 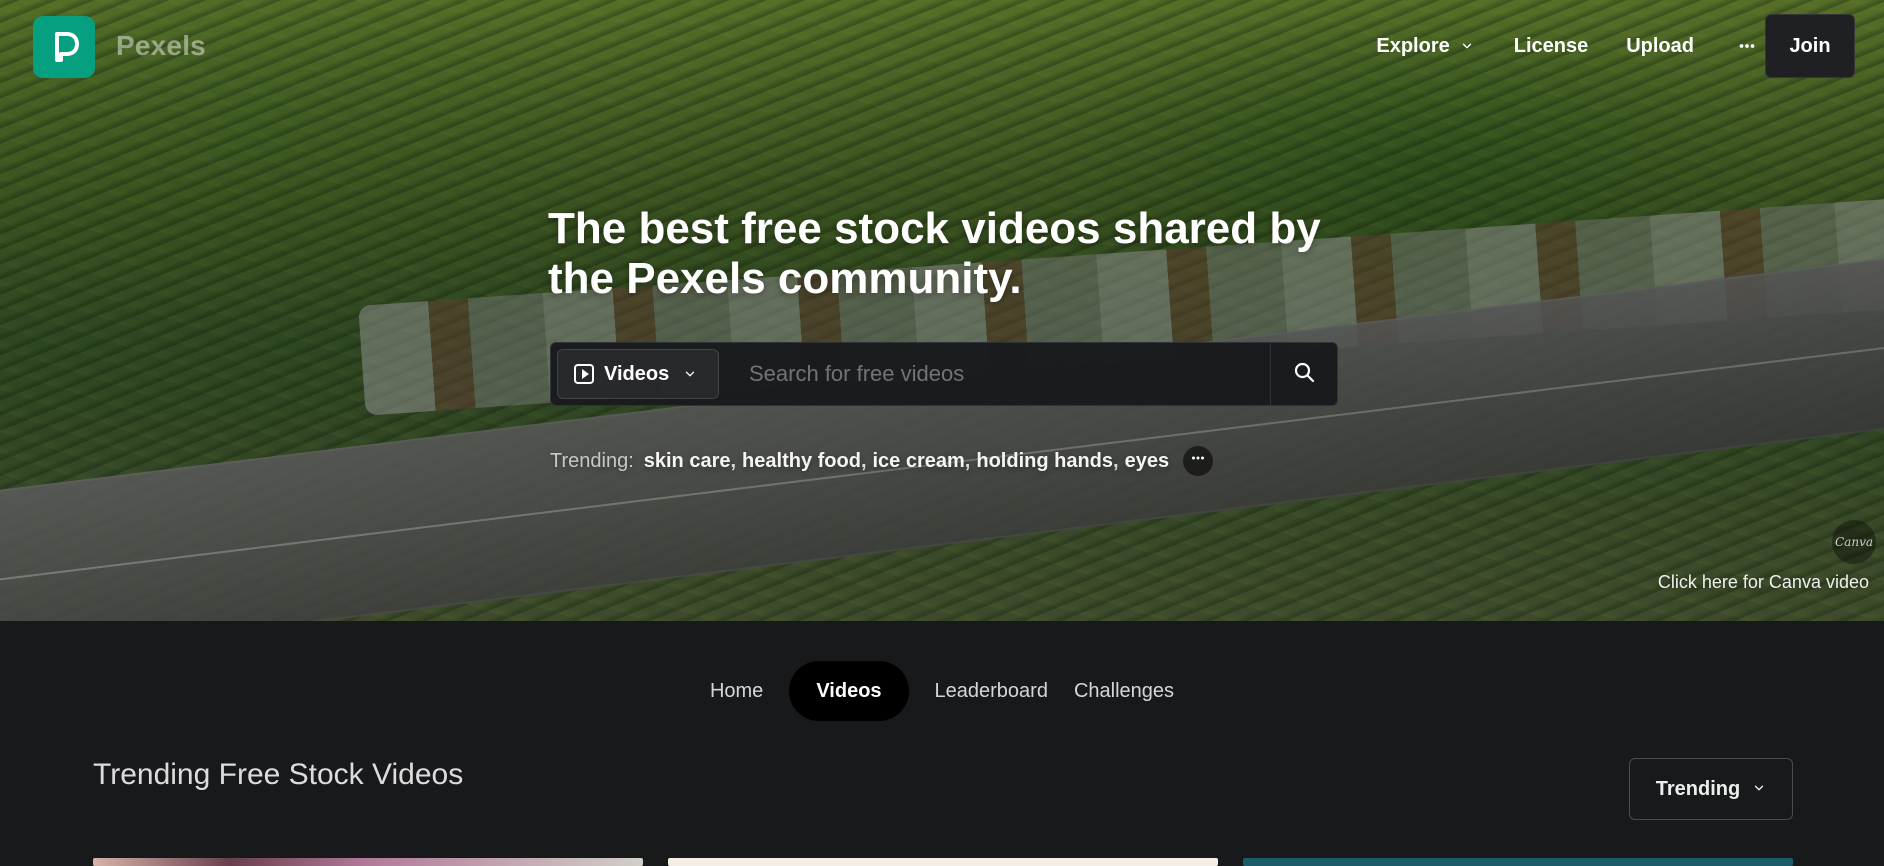 I want to click on tab-home: Home, so click(x=736, y=691).